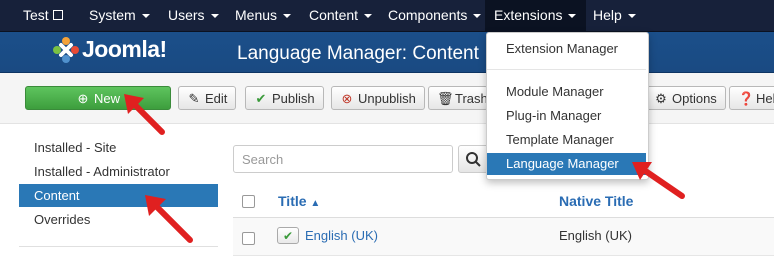  What do you see at coordinates (528, 15) in the screenshot?
I see `nav-extensions-label: Extensions` at bounding box center [528, 15].